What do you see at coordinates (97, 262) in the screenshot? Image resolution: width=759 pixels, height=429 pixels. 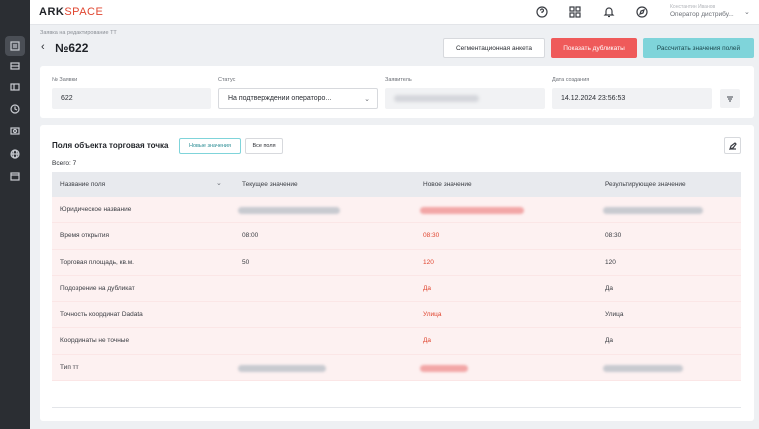 I see `field-name: Торговая площадь, кв.м.` at bounding box center [97, 262].